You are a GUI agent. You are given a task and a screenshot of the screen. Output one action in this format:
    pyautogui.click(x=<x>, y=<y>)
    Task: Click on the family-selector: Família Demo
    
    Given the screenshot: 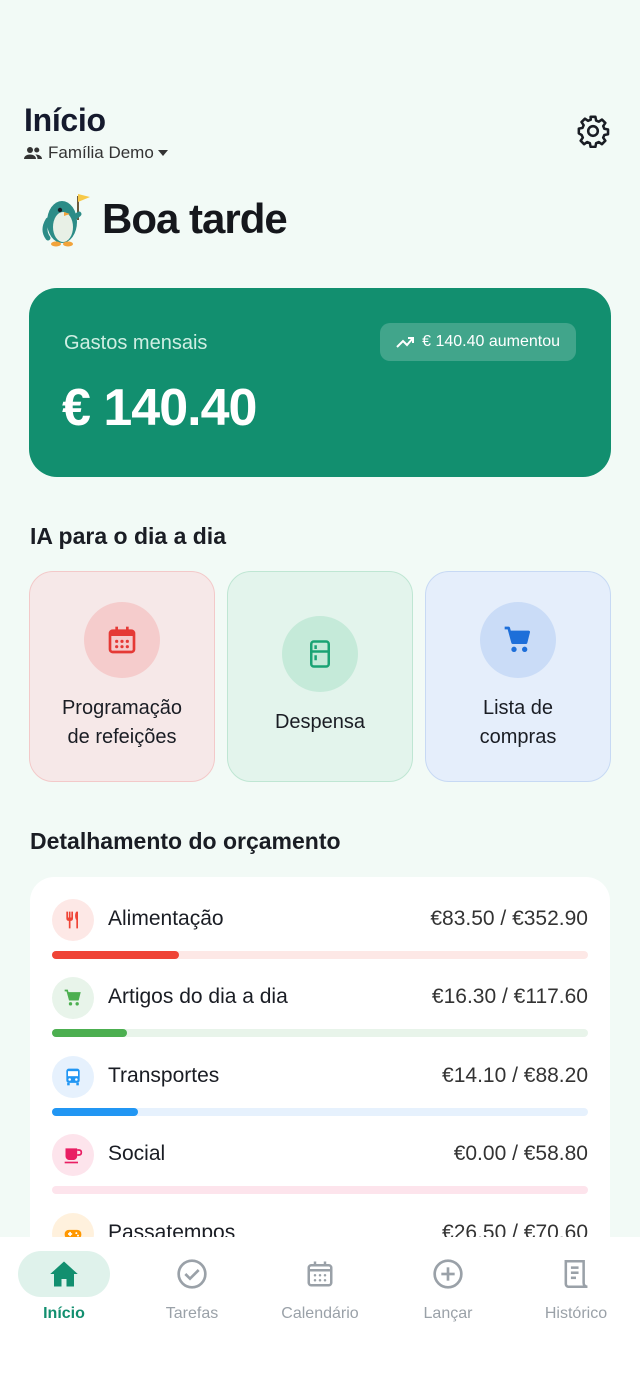 What is the action you would take?
    pyautogui.click(x=99, y=153)
    